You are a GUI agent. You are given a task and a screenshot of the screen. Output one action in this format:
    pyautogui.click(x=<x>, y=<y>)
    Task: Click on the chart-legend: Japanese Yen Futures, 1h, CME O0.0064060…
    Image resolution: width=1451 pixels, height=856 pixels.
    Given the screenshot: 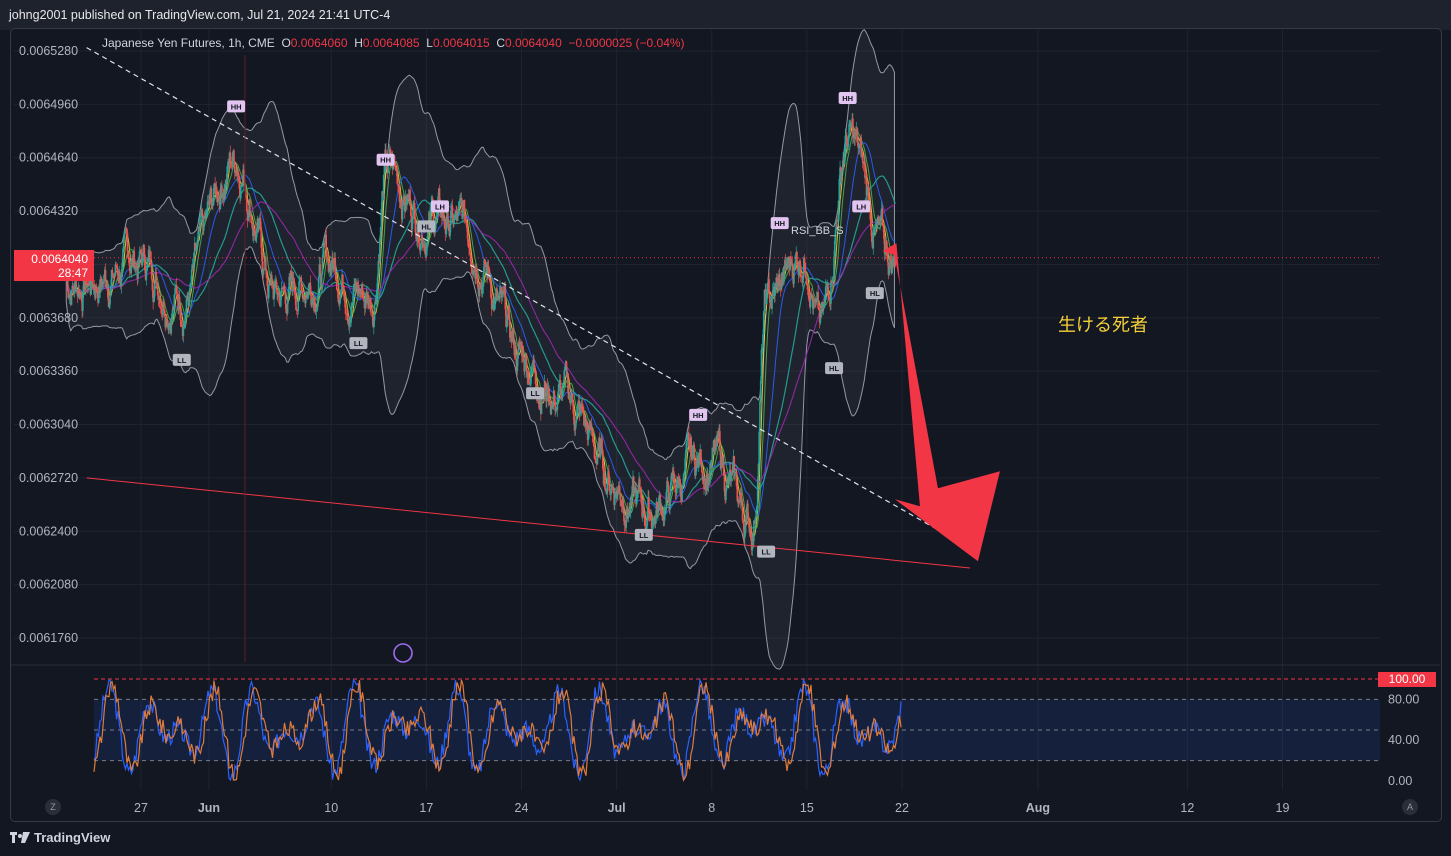 What is the action you would take?
    pyautogui.click(x=393, y=43)
    